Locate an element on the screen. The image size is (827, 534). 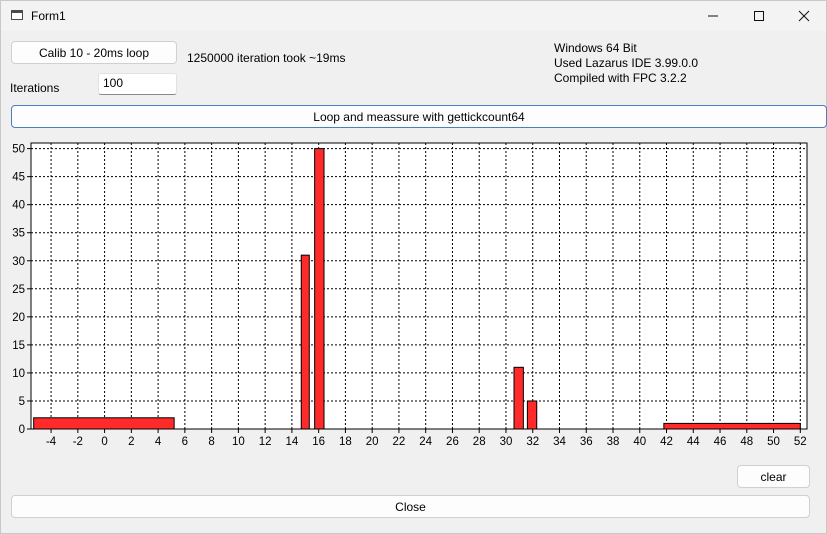
close-icon is located at coordinates (804, 16).